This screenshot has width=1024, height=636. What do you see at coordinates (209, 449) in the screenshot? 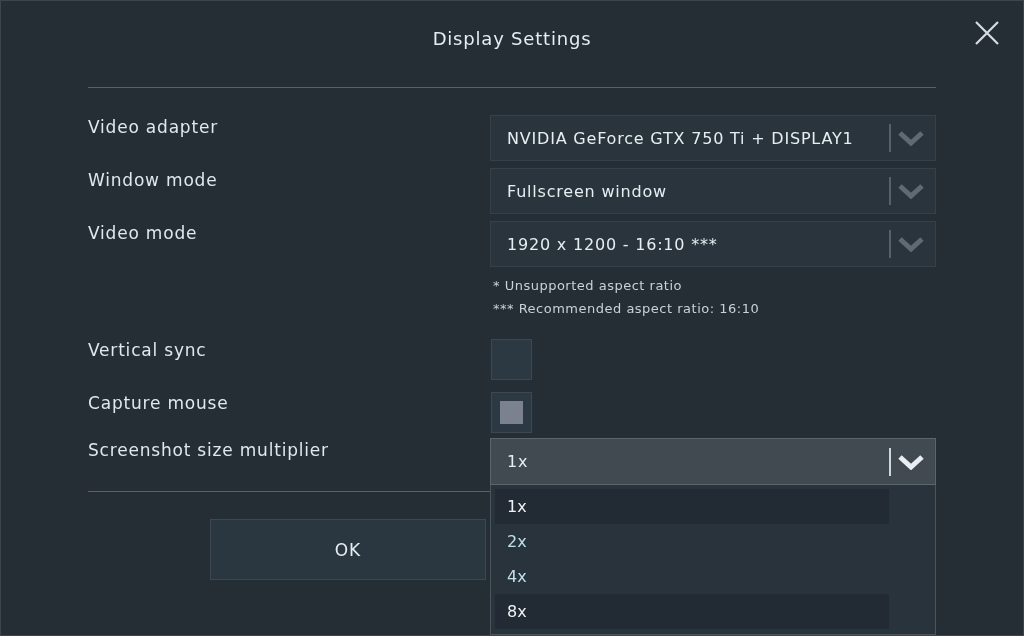
I see `setting-label: Screenshot size multiplier` at bounding box center [209, 449].